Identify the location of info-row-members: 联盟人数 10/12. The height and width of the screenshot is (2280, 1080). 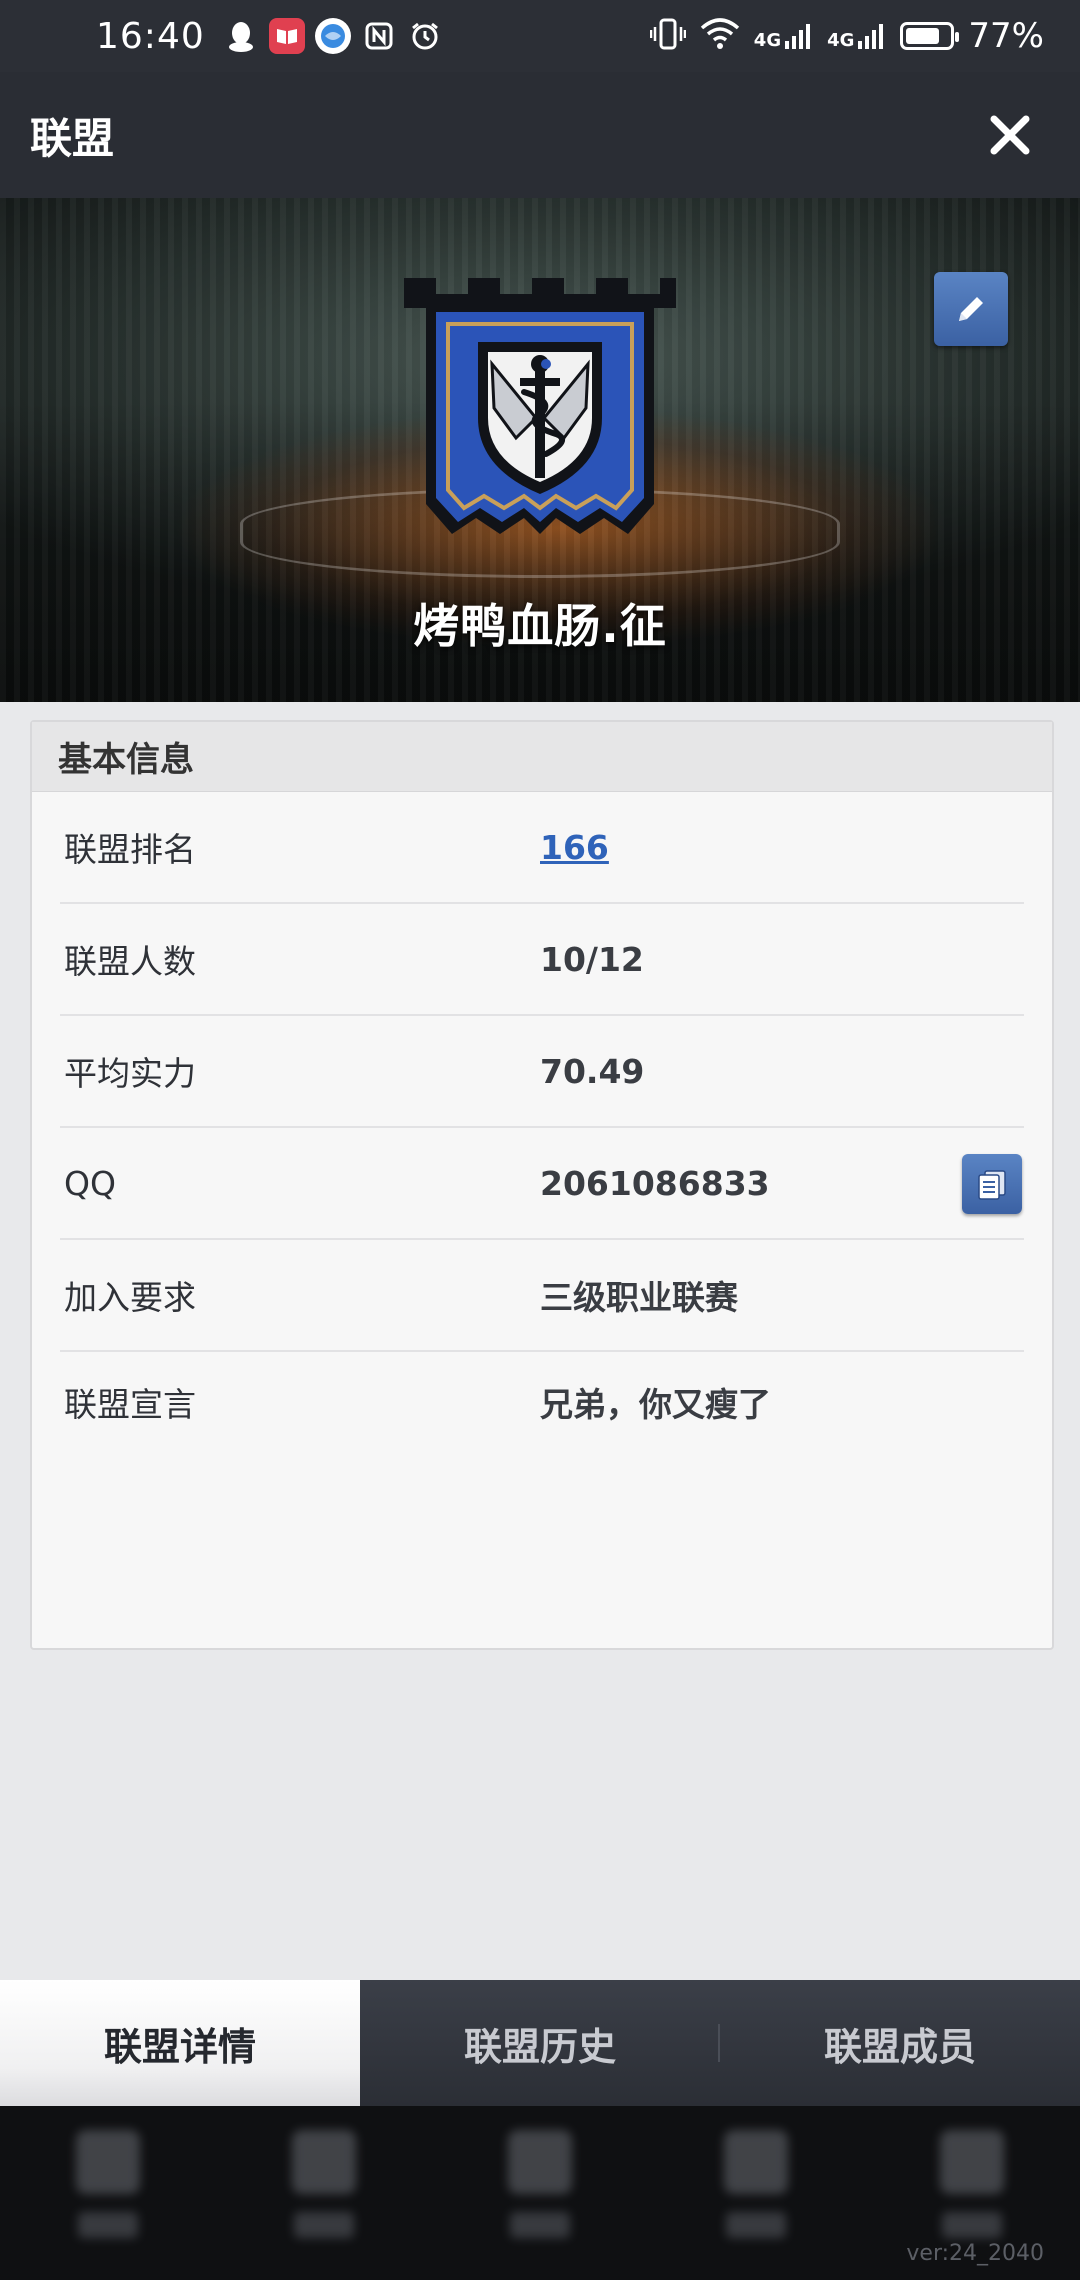
(542, 960).